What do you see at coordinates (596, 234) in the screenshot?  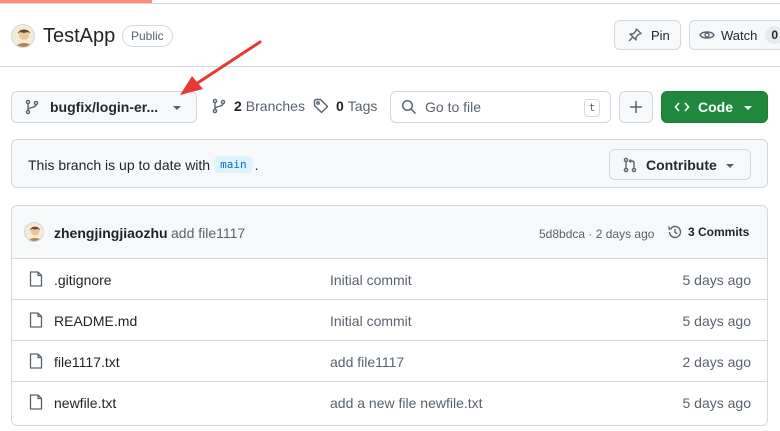 I see `commit-hash-and-time: 5d8bdca · 2 days ago` at bounding box center [596, 234].